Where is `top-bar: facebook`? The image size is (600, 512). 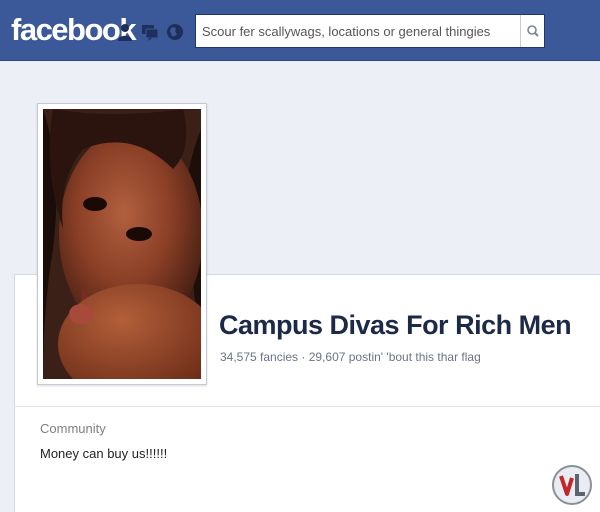
top-bar: facebook is located at coordinates (300, 30).